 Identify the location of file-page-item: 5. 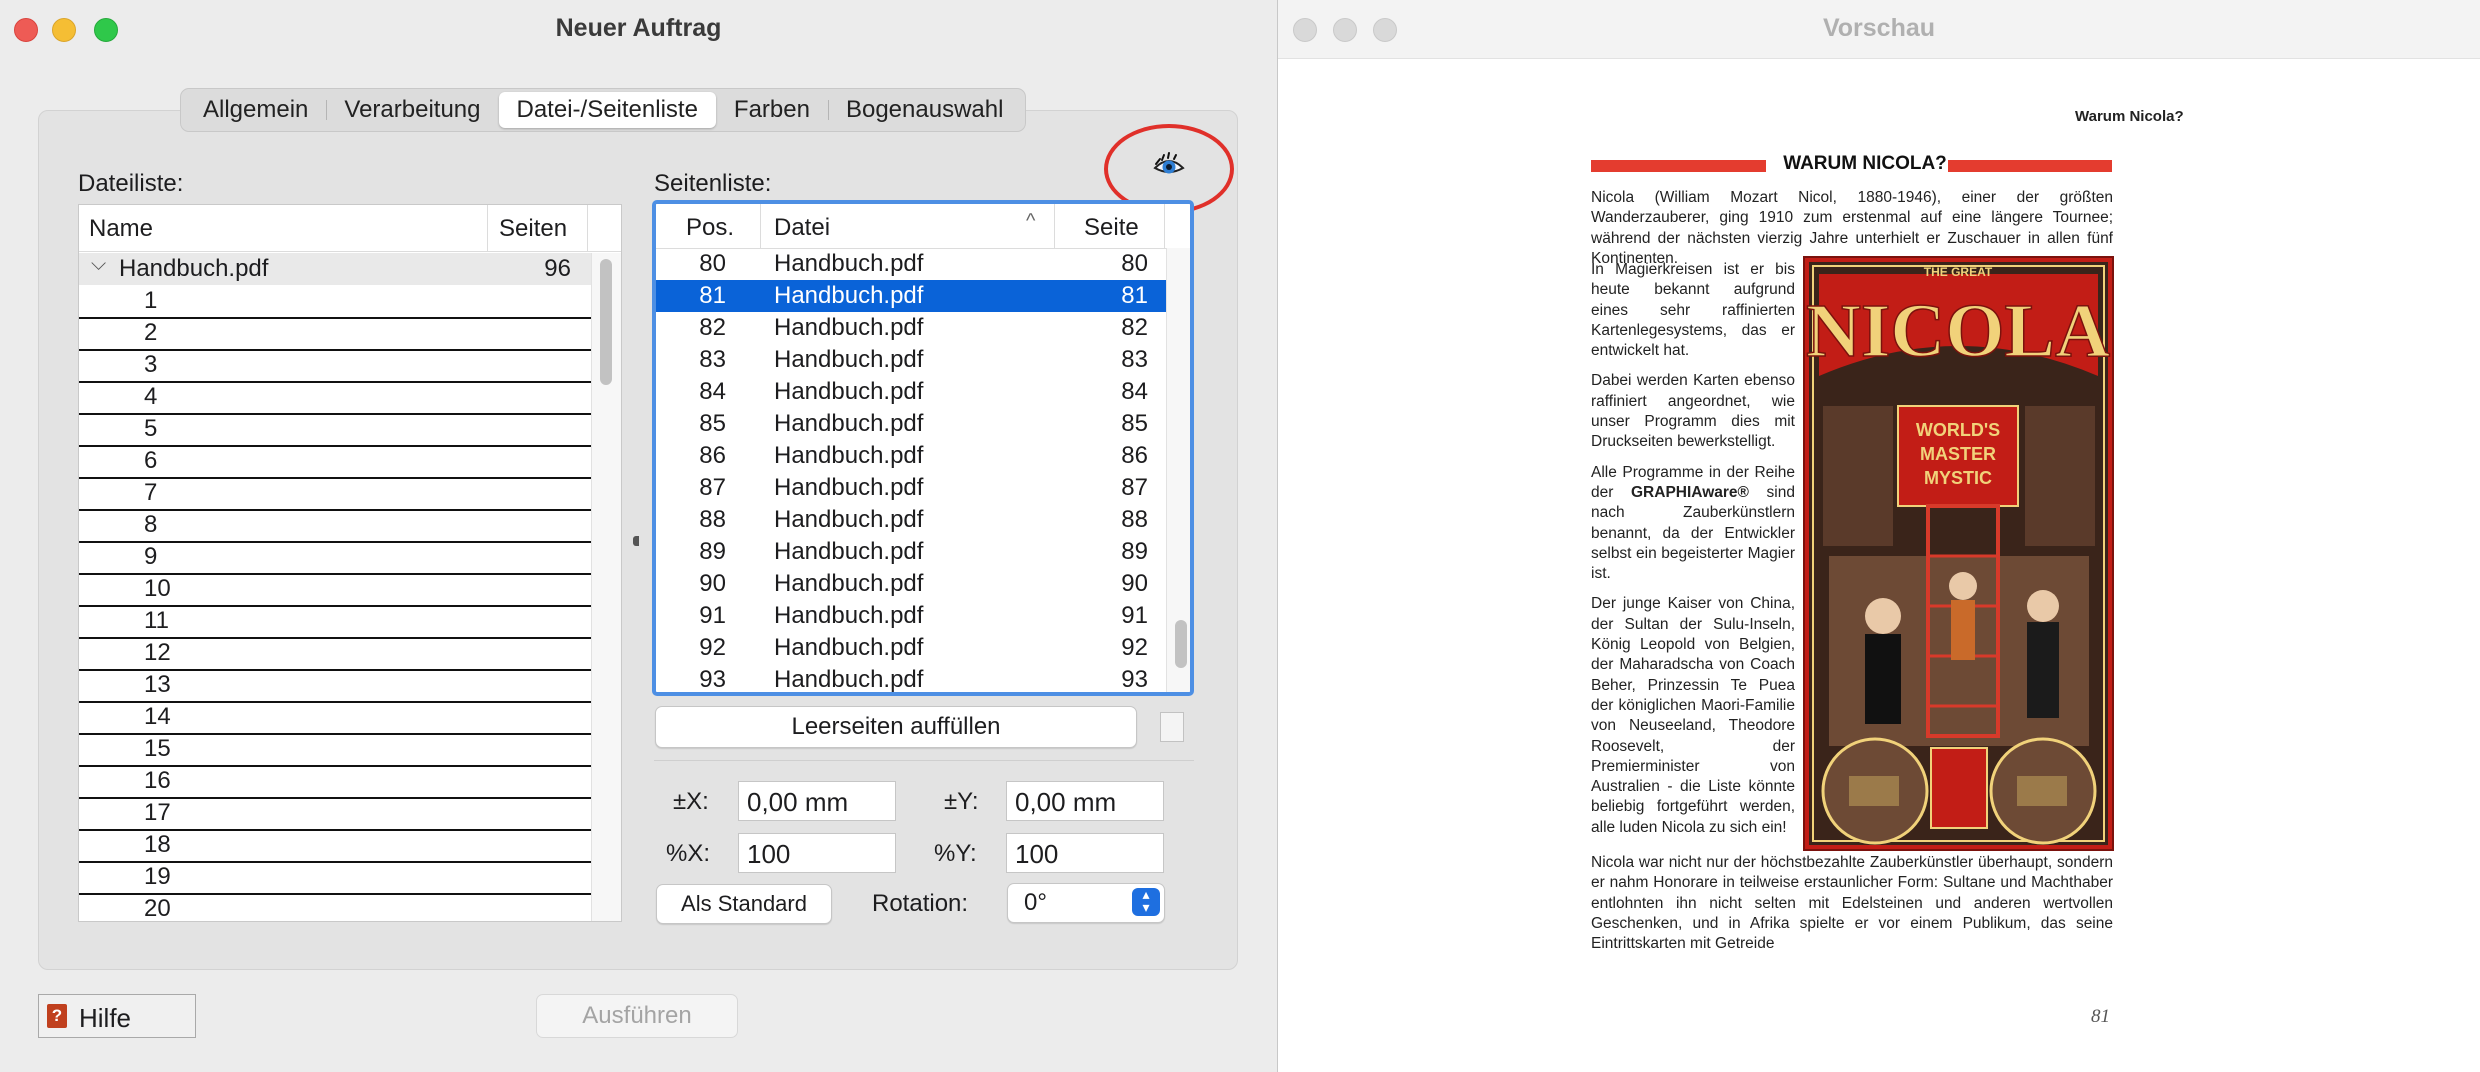
(335, 430).